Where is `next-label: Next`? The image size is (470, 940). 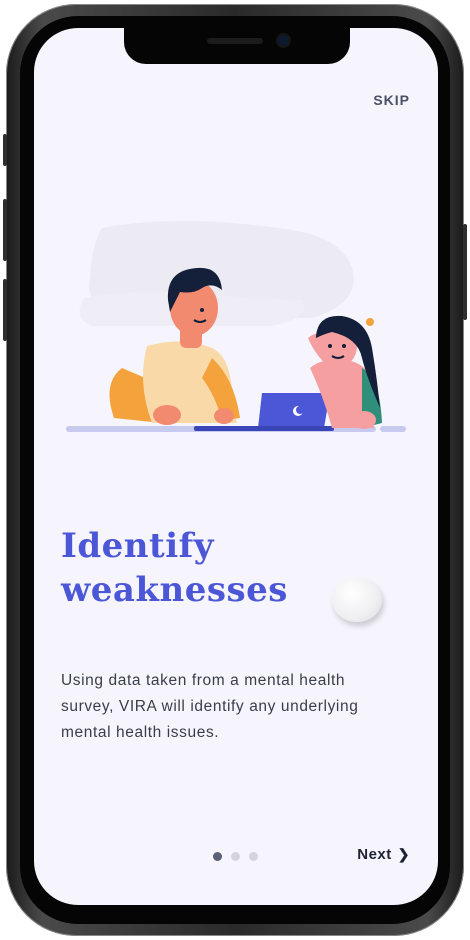 next-label: Next is located at coordinates (374, 854).